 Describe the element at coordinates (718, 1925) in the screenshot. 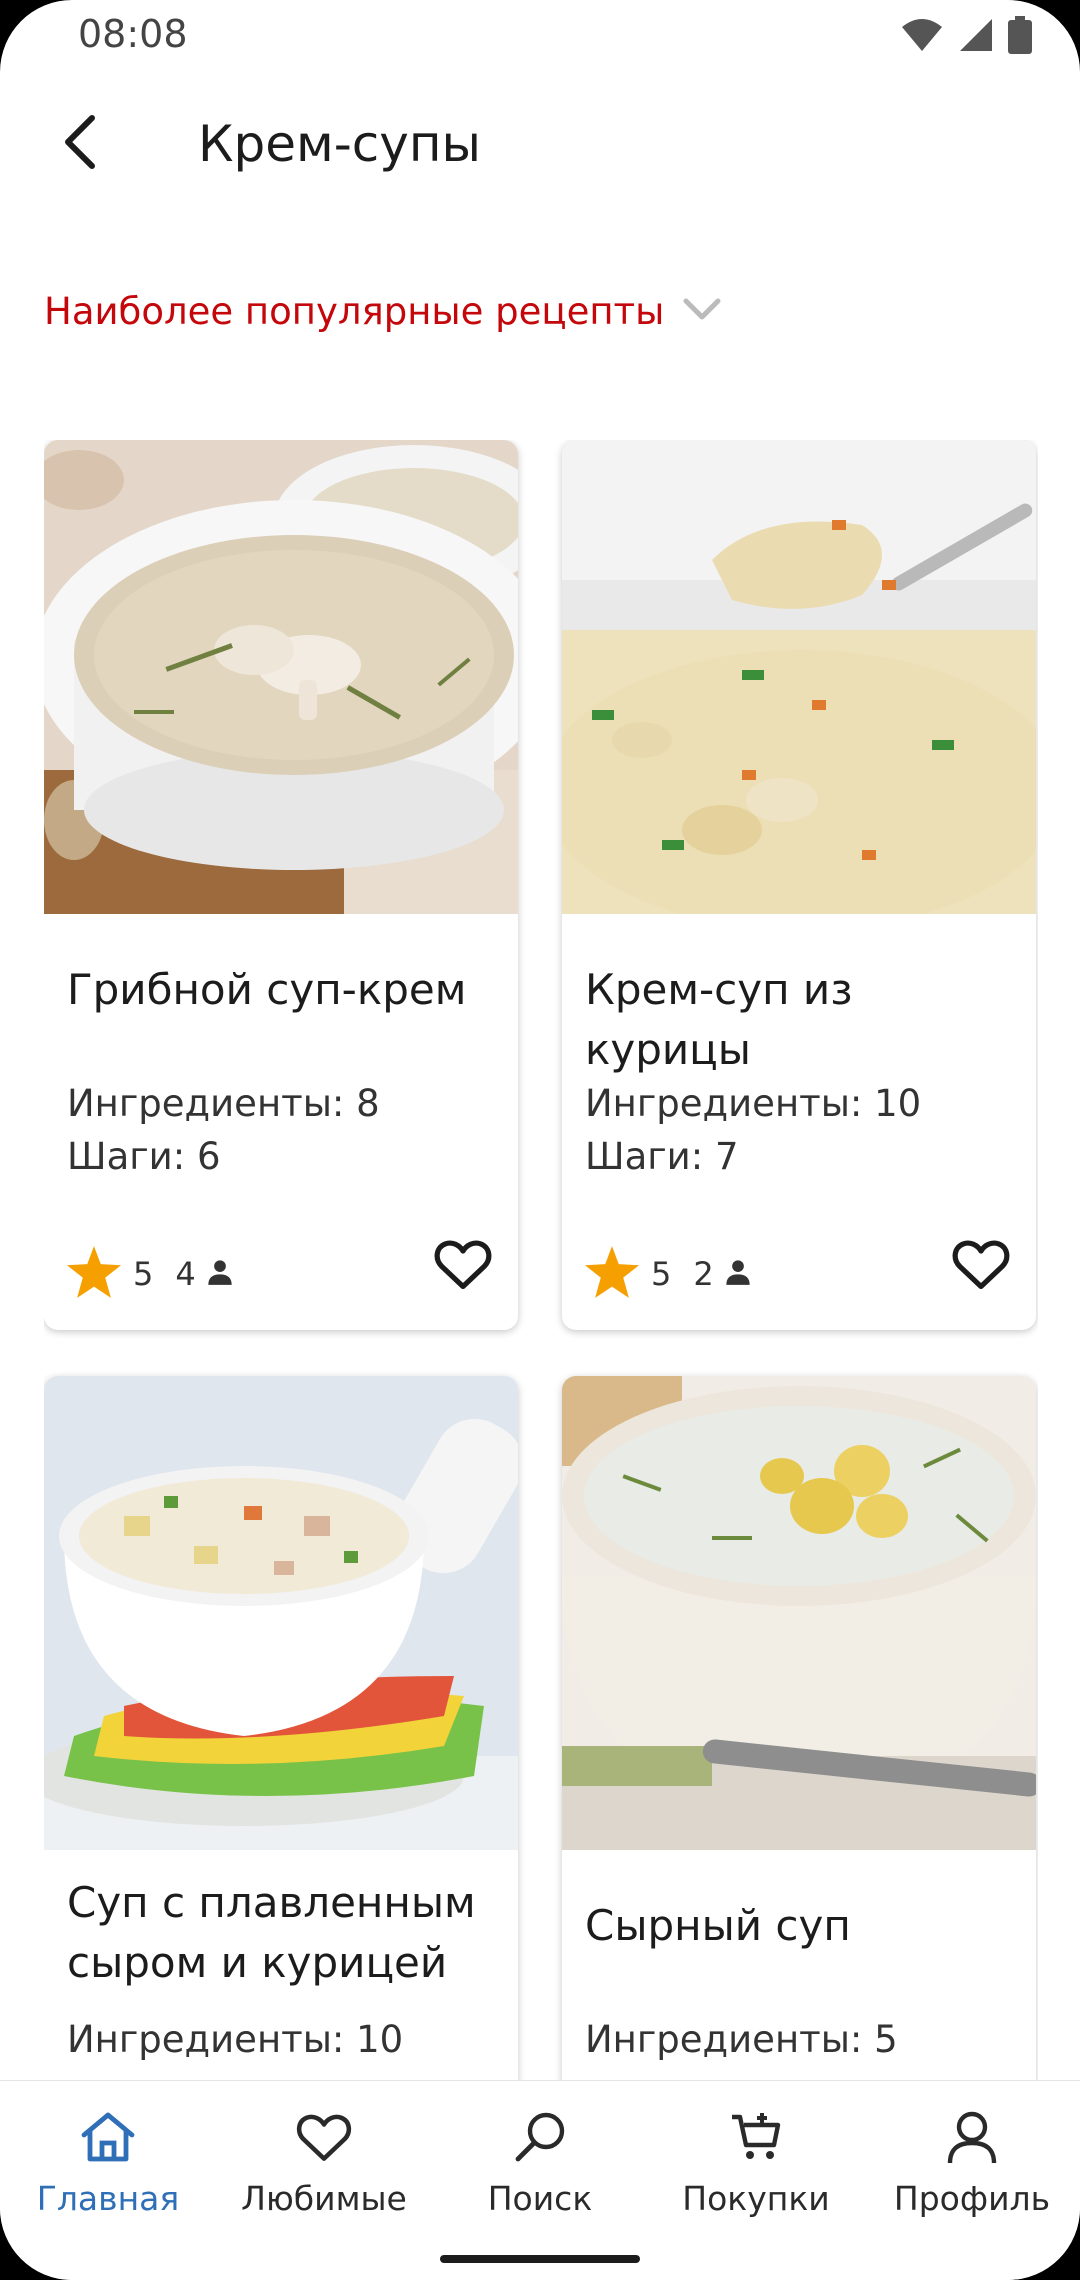

I see `recipe-title: Сырный суп` at that location.